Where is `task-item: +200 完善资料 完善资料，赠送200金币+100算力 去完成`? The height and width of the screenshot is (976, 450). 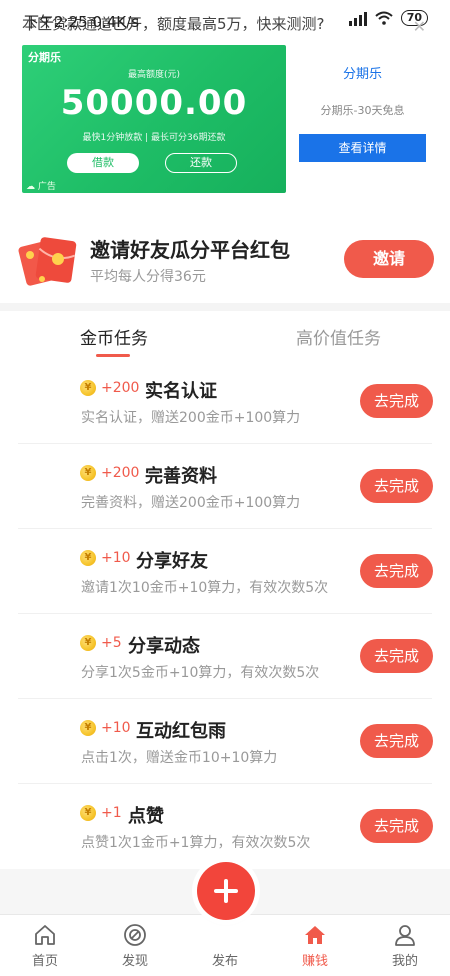
task-item: +200 完善资料 完善资料，赠送200金币+100算力 去完成 is located at coordinates (225, 486).